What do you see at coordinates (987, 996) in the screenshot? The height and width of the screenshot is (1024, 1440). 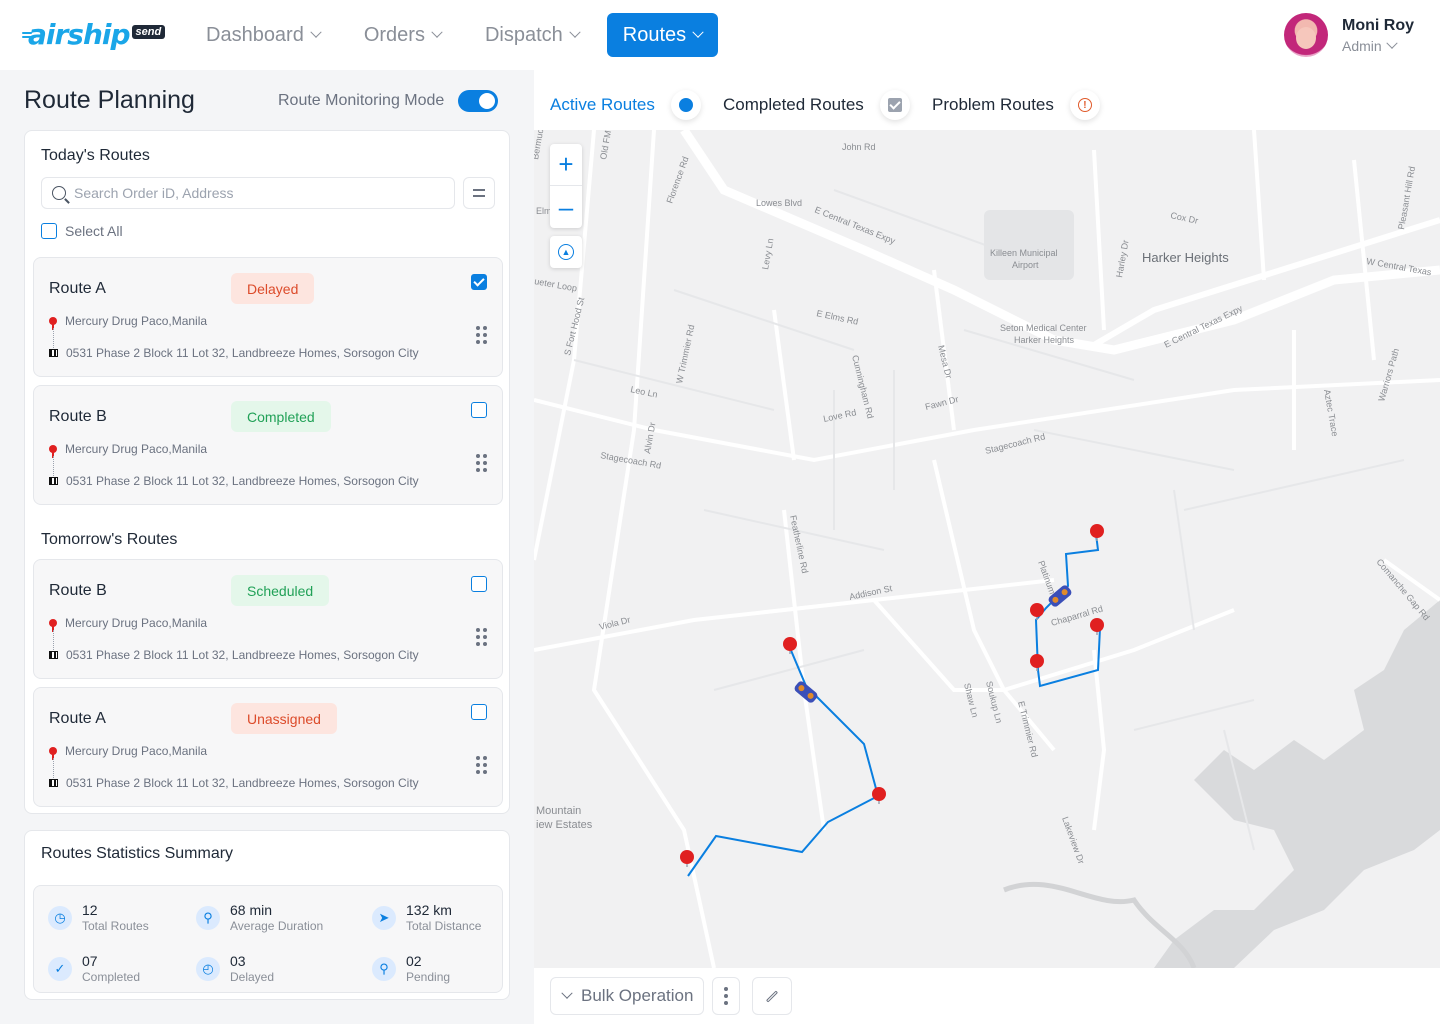 I see `bottom-toolbar: Bulk Operation` at bounding box center [987, 996].